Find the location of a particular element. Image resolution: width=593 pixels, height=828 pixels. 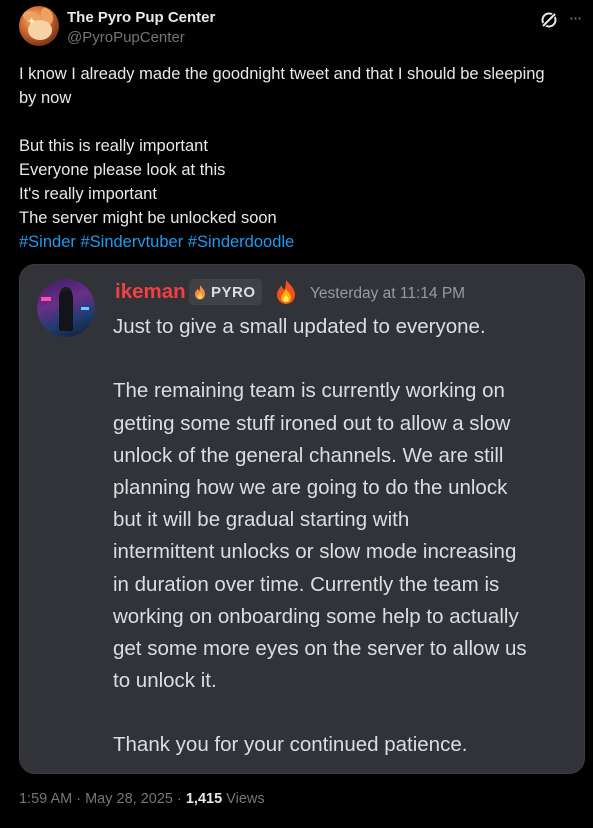

tweet-time: 1:59 AM is located at coordinates (45, 799).